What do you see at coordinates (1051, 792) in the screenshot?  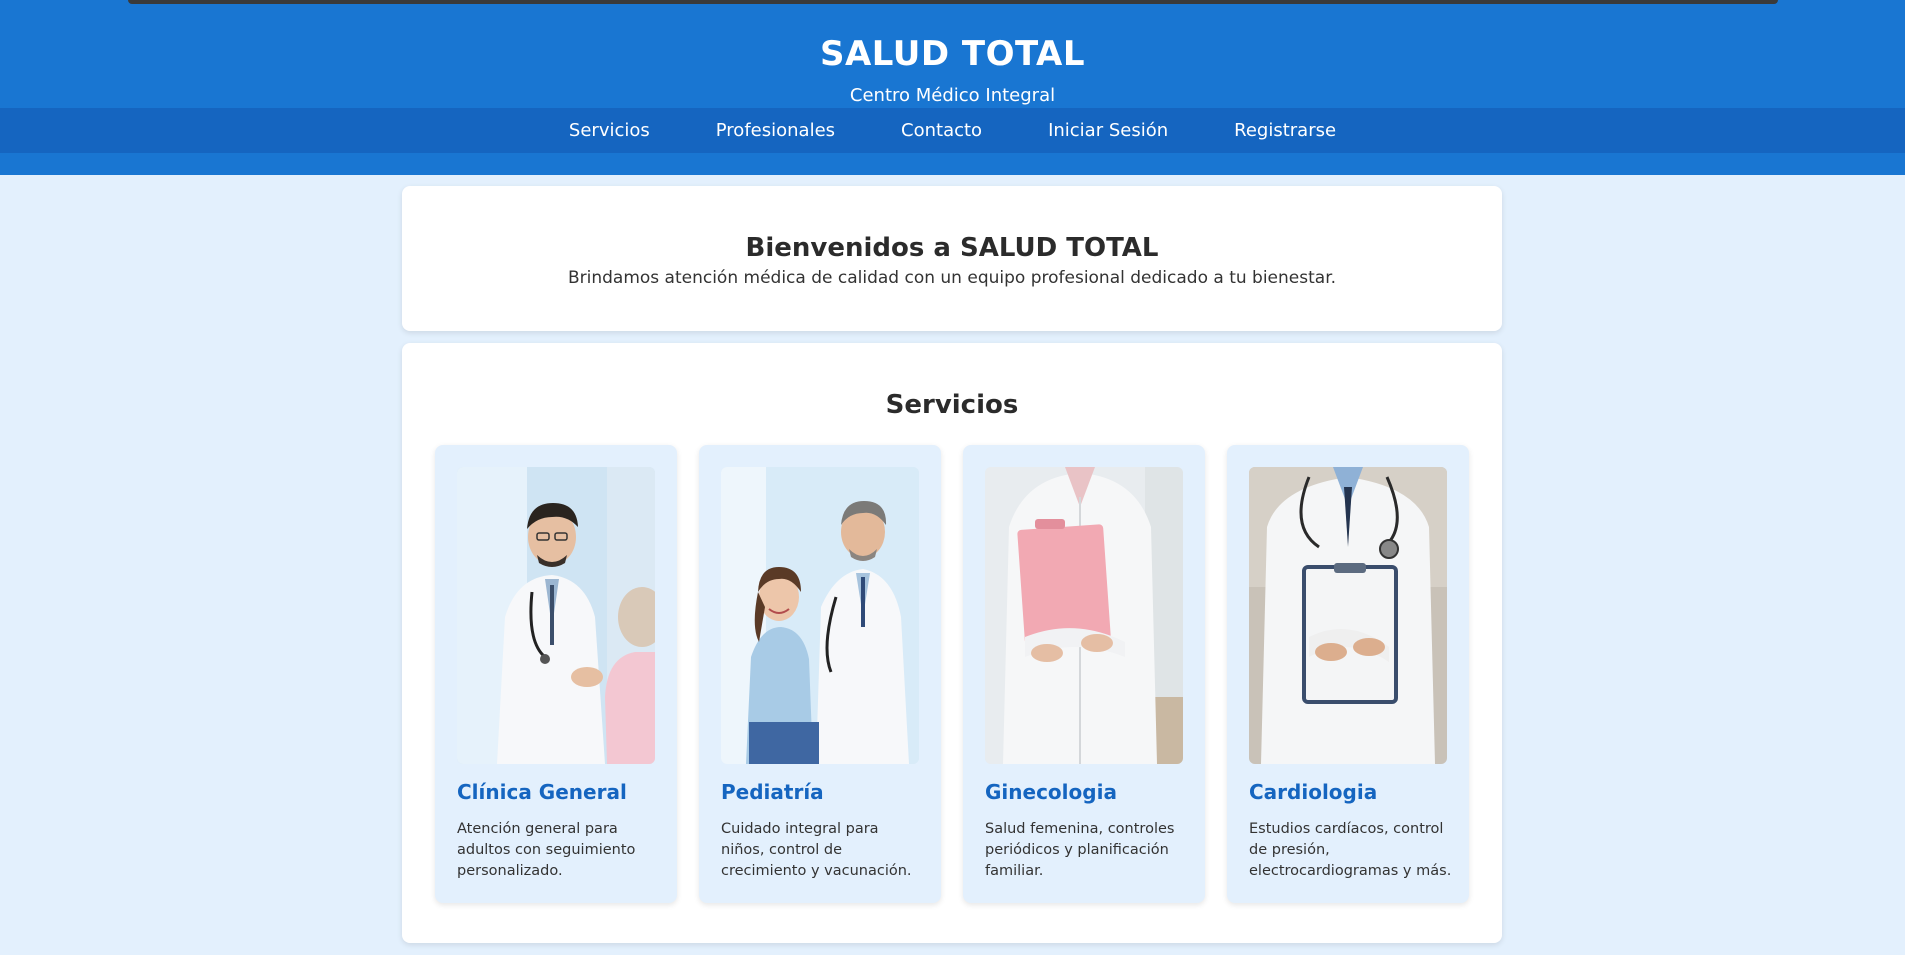 I see `service-name: Ginecologia` at bounding box center [1051, 792].